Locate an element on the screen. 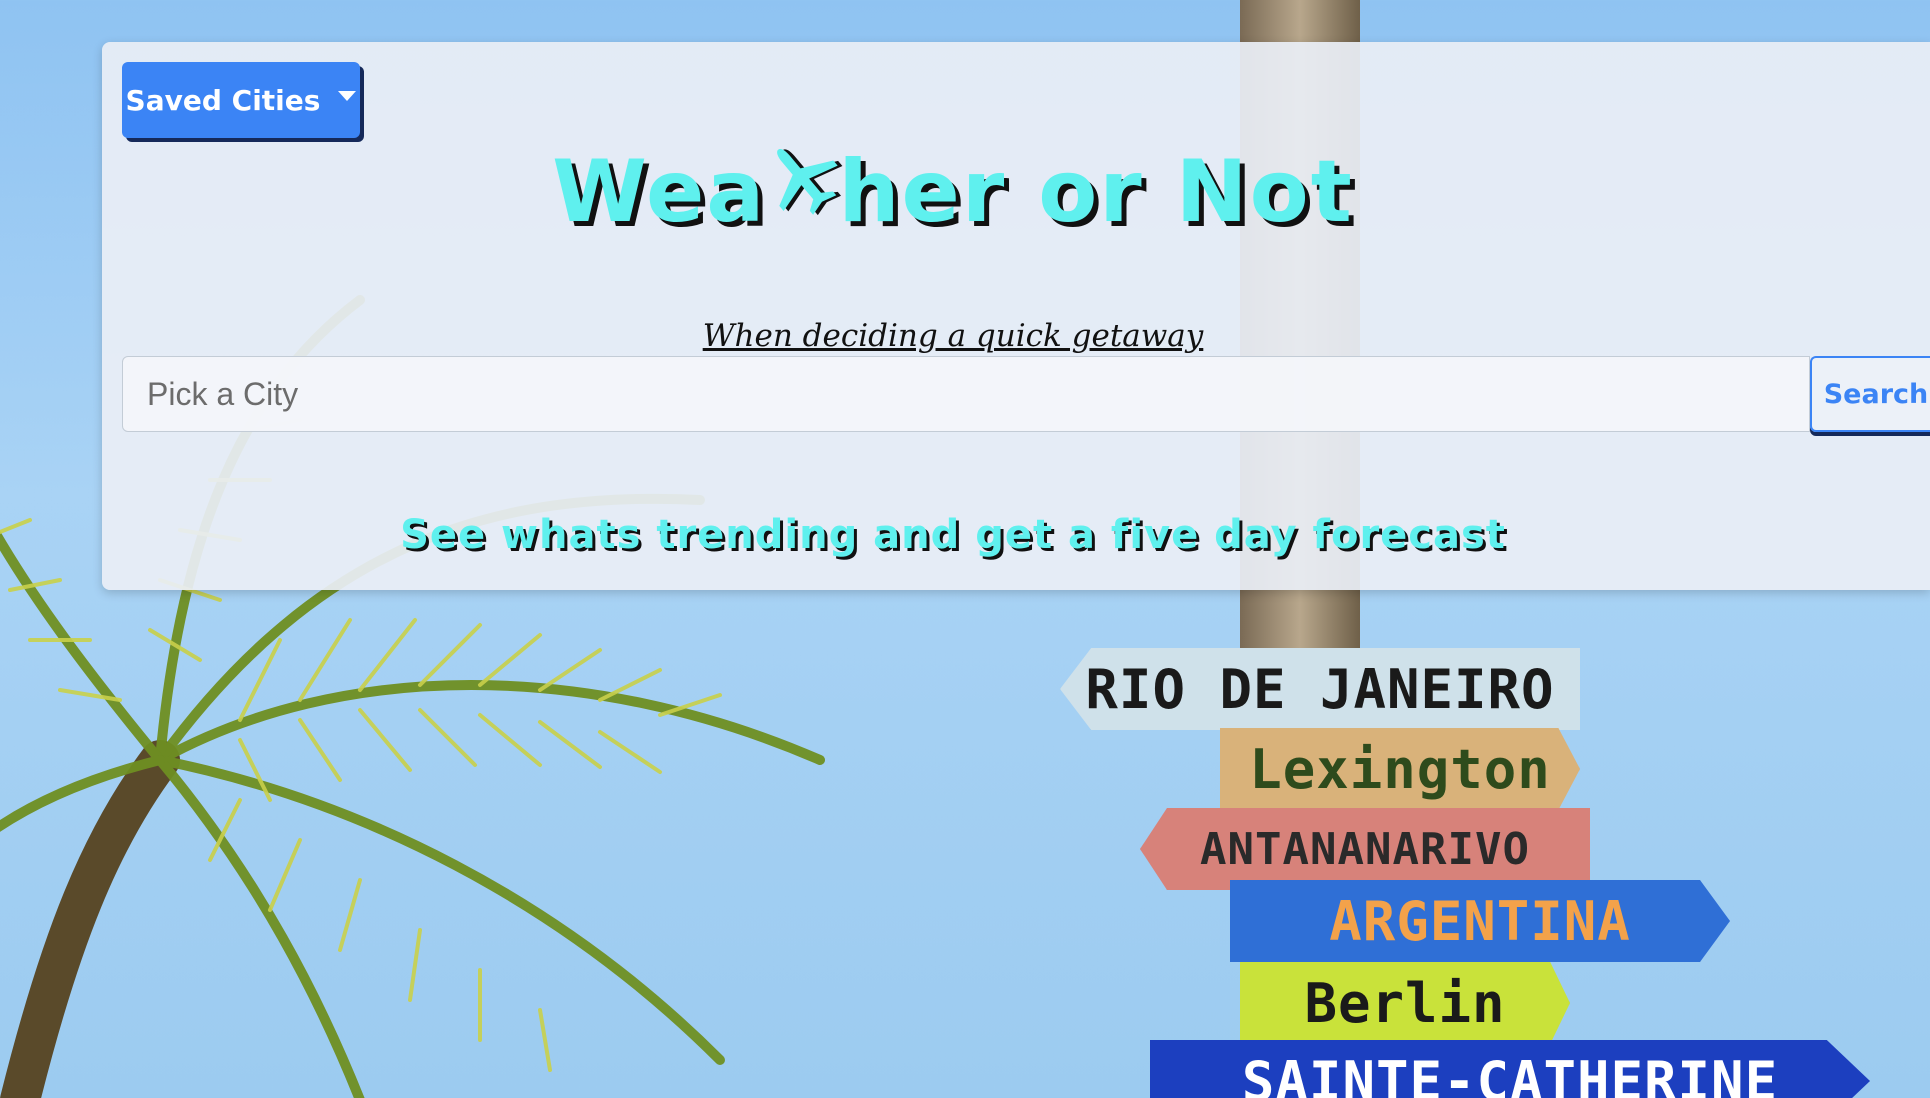 The height and width of the screenshot is (1098, 1930). app-title: Wea her or Not is located at coordinates (953, 192).